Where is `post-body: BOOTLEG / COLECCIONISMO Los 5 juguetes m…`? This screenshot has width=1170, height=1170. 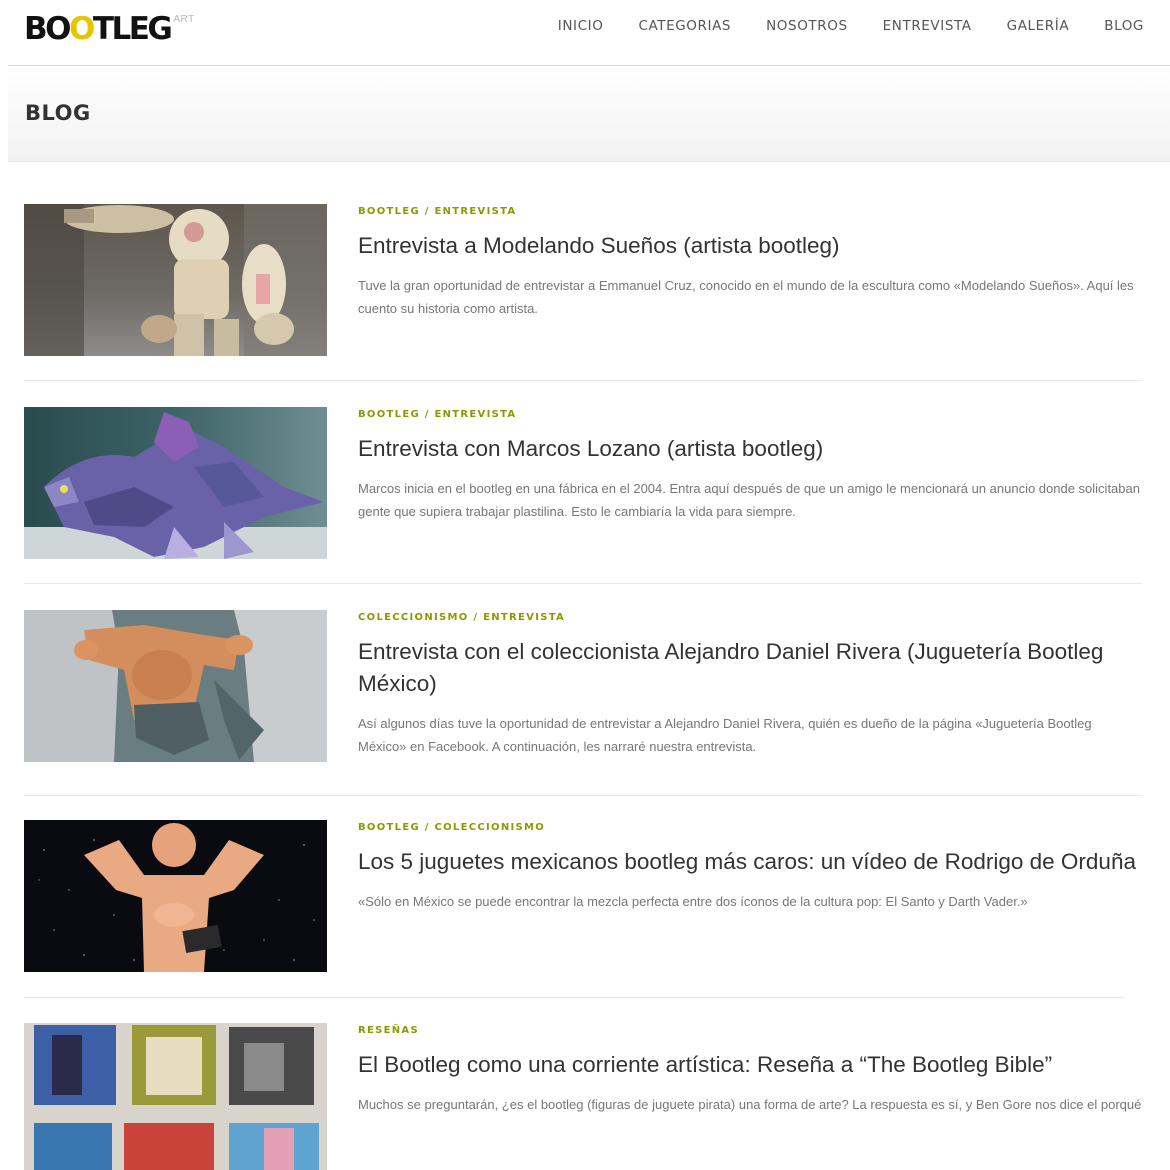
post-body: BOOTLEG / COLECCIONISMO Los 5 juguetes m… is located at coordinates (750, 866).